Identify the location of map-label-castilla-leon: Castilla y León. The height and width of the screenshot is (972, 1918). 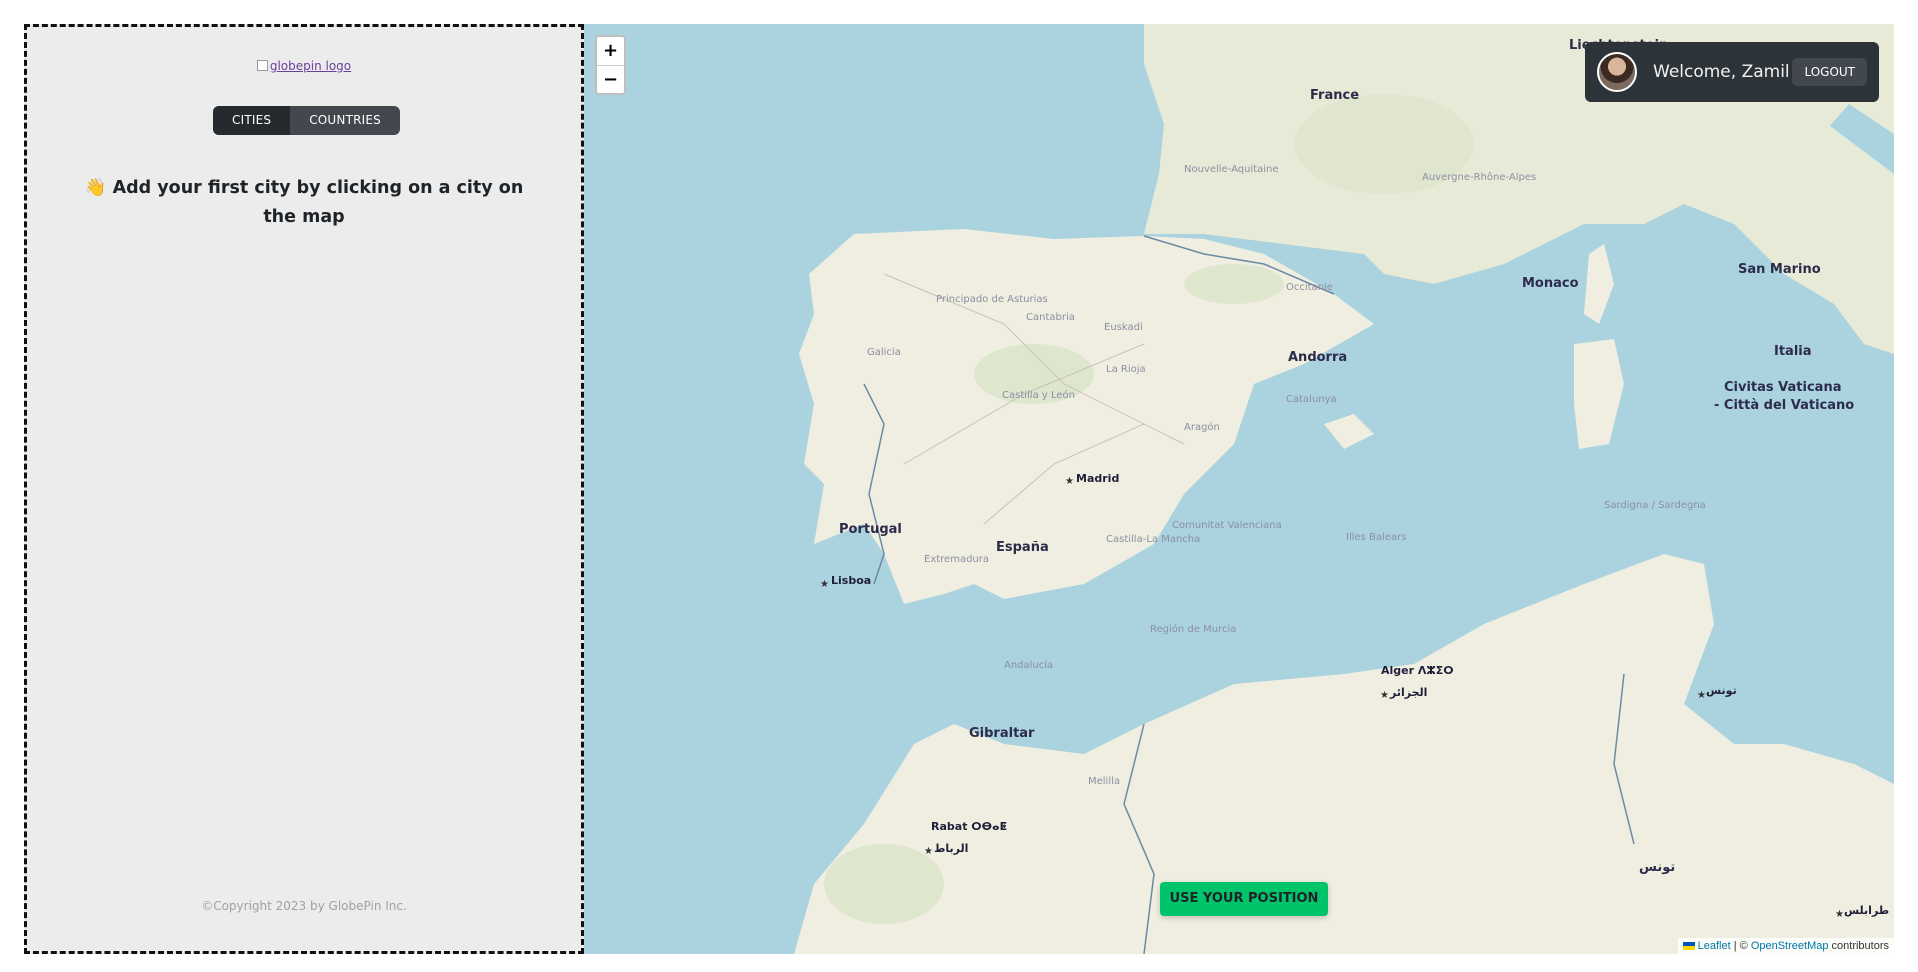
(1038, 395).